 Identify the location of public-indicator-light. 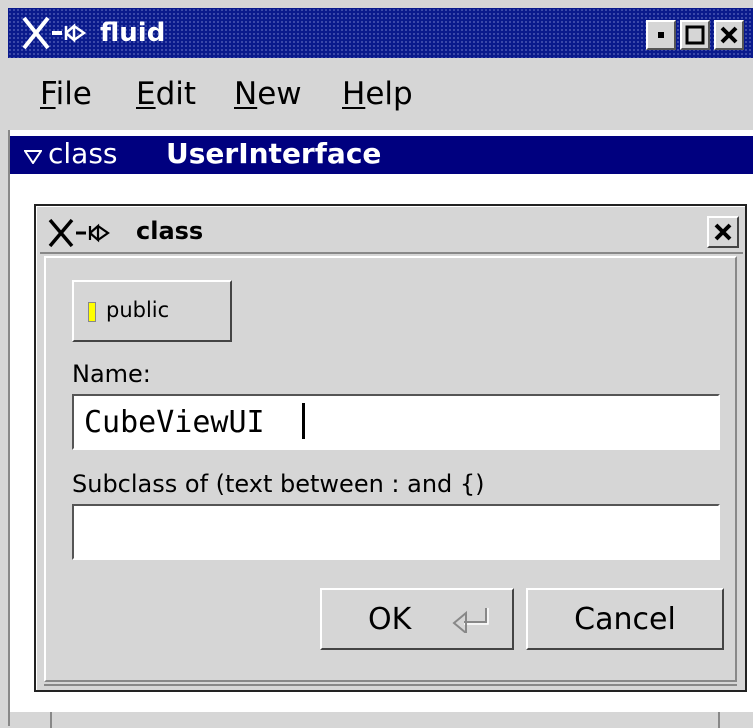
(92, 312).